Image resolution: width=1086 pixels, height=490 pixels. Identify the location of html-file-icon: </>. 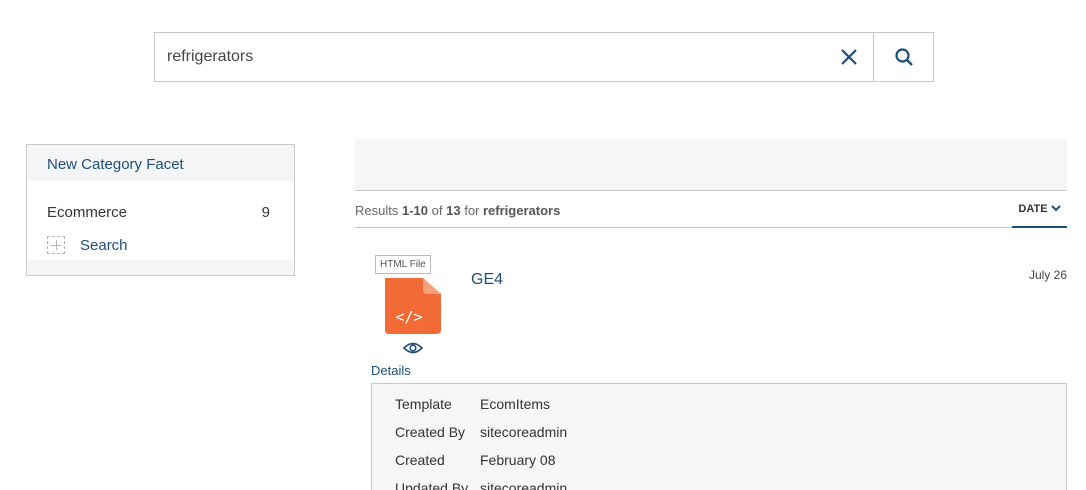
(413, 306).